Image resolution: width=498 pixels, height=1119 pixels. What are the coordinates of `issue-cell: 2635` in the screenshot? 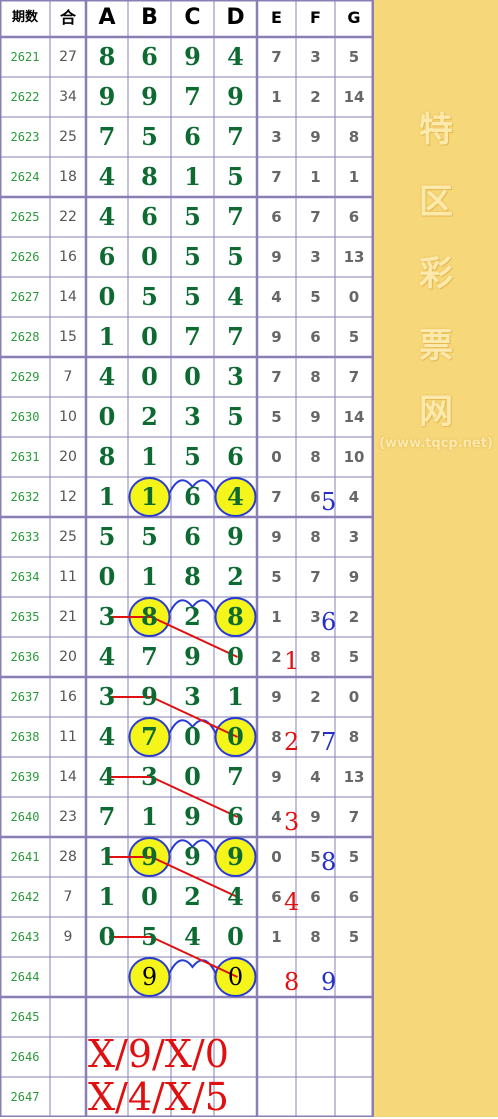 It's located at (25, 617).